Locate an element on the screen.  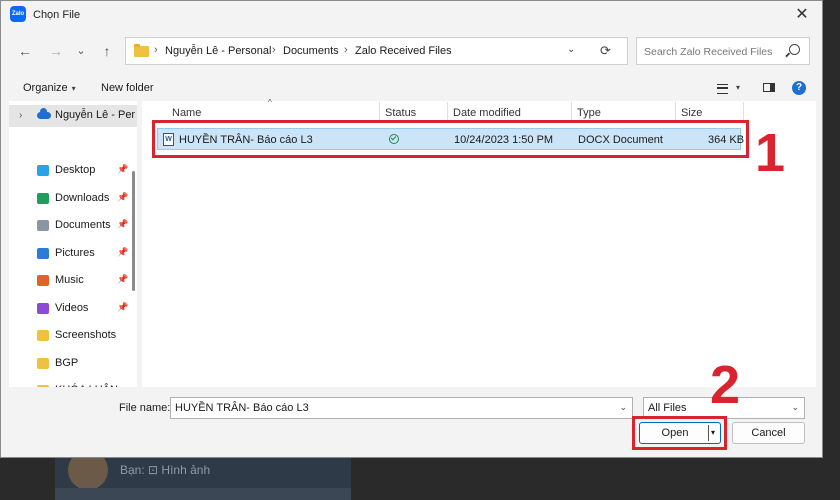
recent-locations-chevron-icon: ⌄ is located at coordinates (81, 51).